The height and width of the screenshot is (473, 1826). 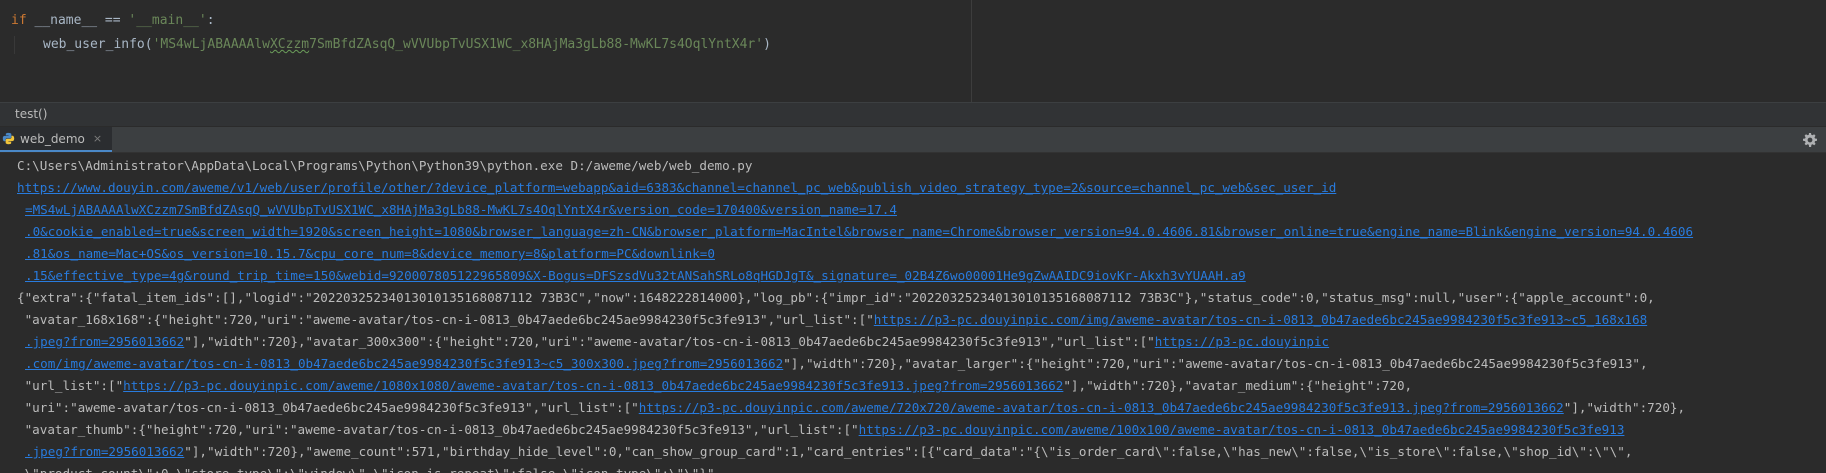 I want to click on code-line-1: if __name__ == '__main__':, so click(x=113, y=21).